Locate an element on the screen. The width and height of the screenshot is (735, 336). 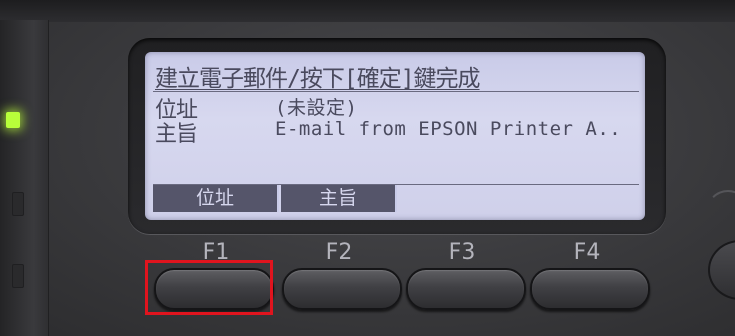
lcd-title-divider is located at coordinates (396, 91).